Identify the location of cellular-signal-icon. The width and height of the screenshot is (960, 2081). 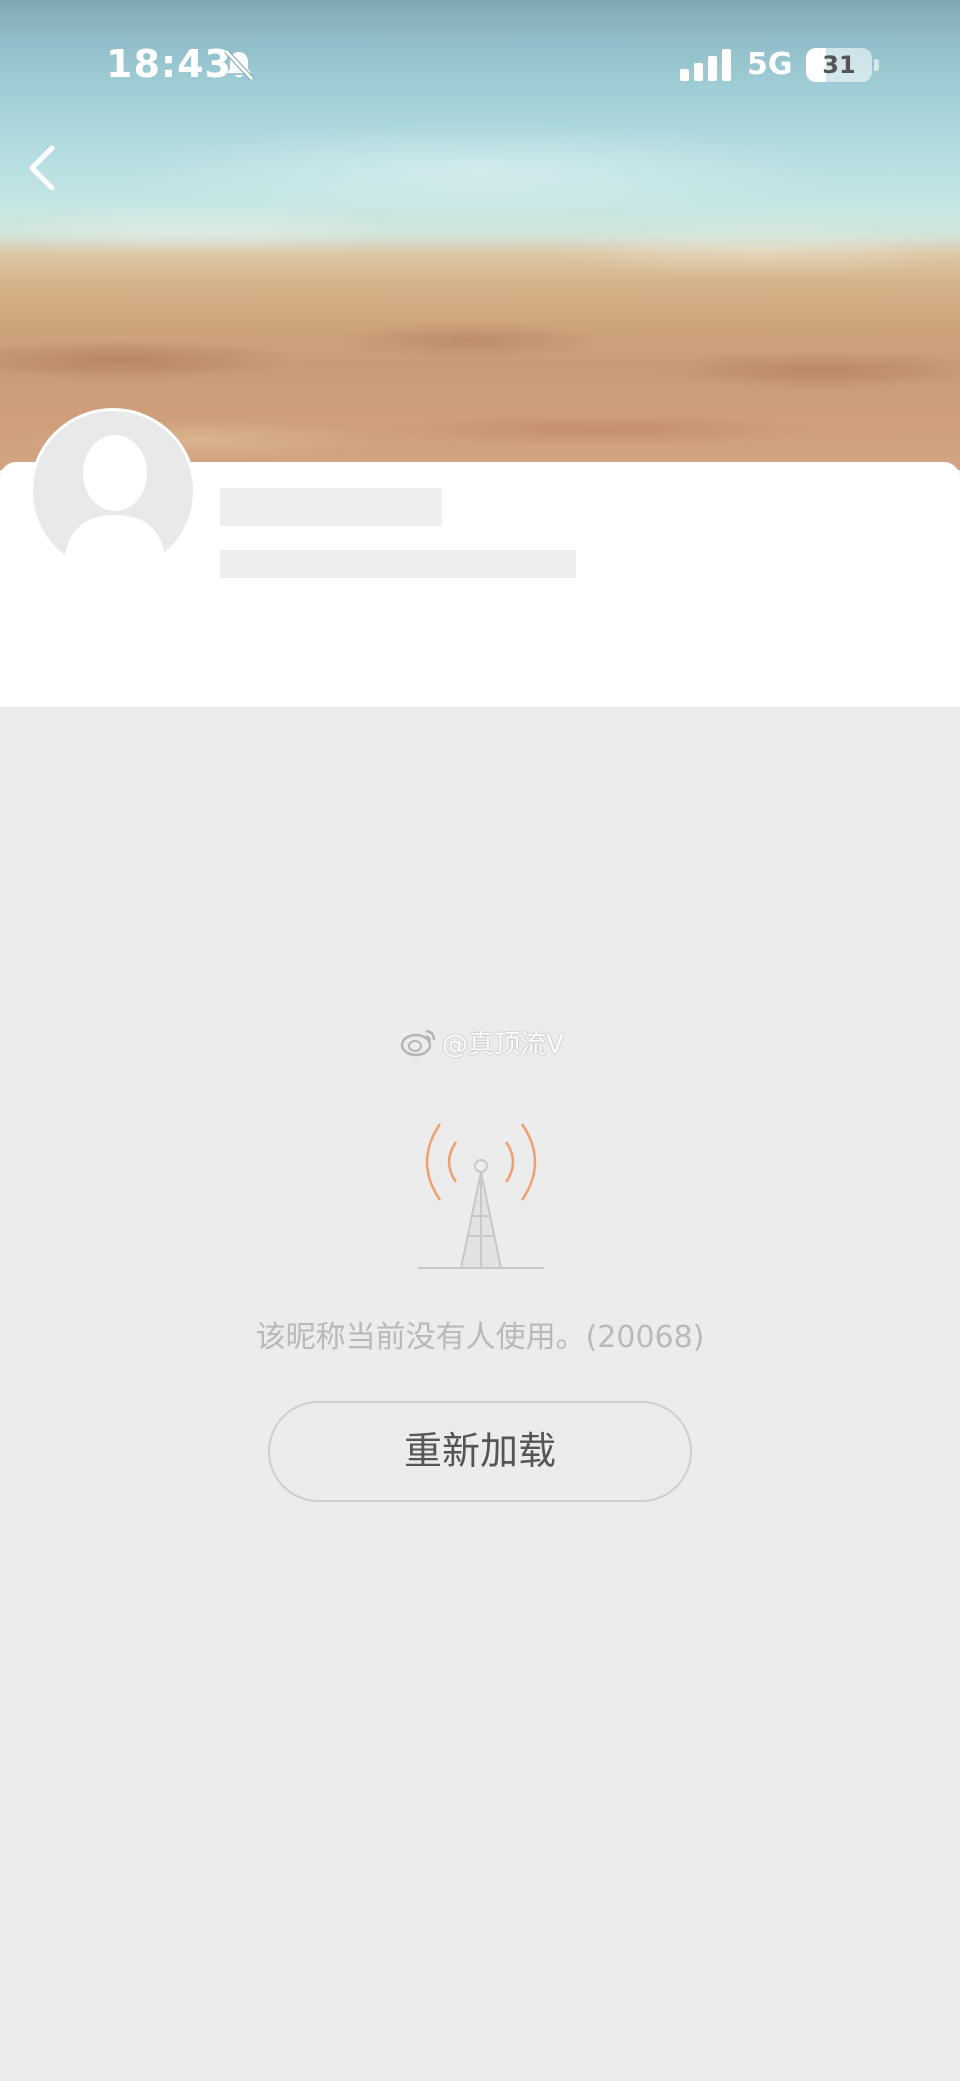
(705, 65).